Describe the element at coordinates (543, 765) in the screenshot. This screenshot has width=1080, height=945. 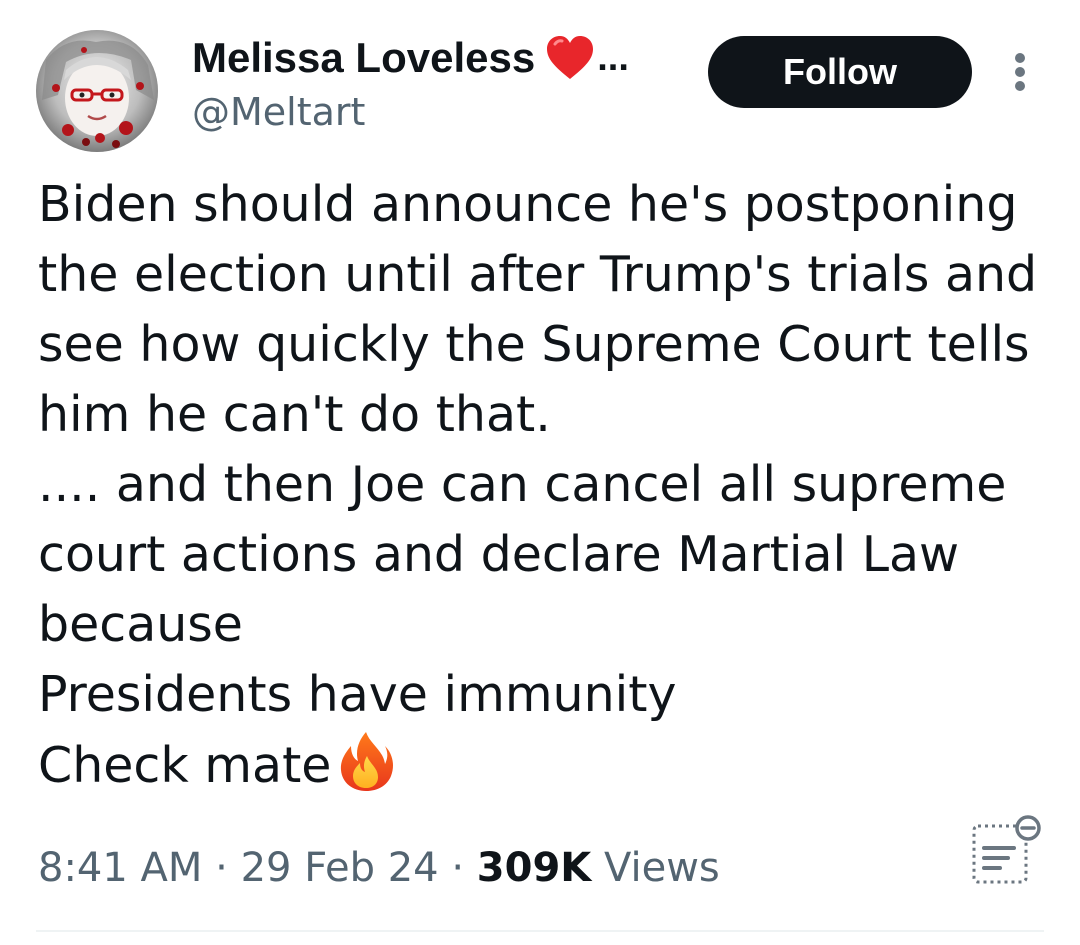
I see `tweet-last-line: Check mate` at that location.